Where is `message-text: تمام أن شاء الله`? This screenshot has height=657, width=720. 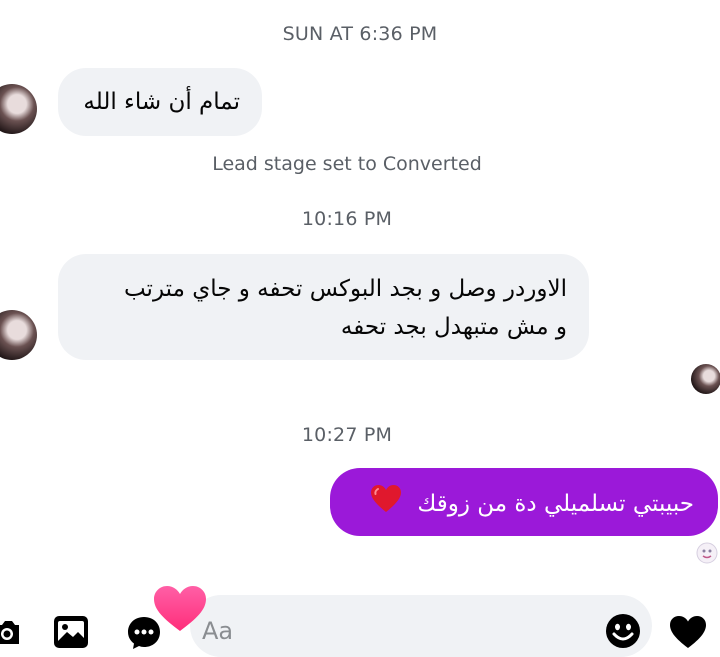
message-text: تمام أن شاء الله is located at coordinates (161, 102).